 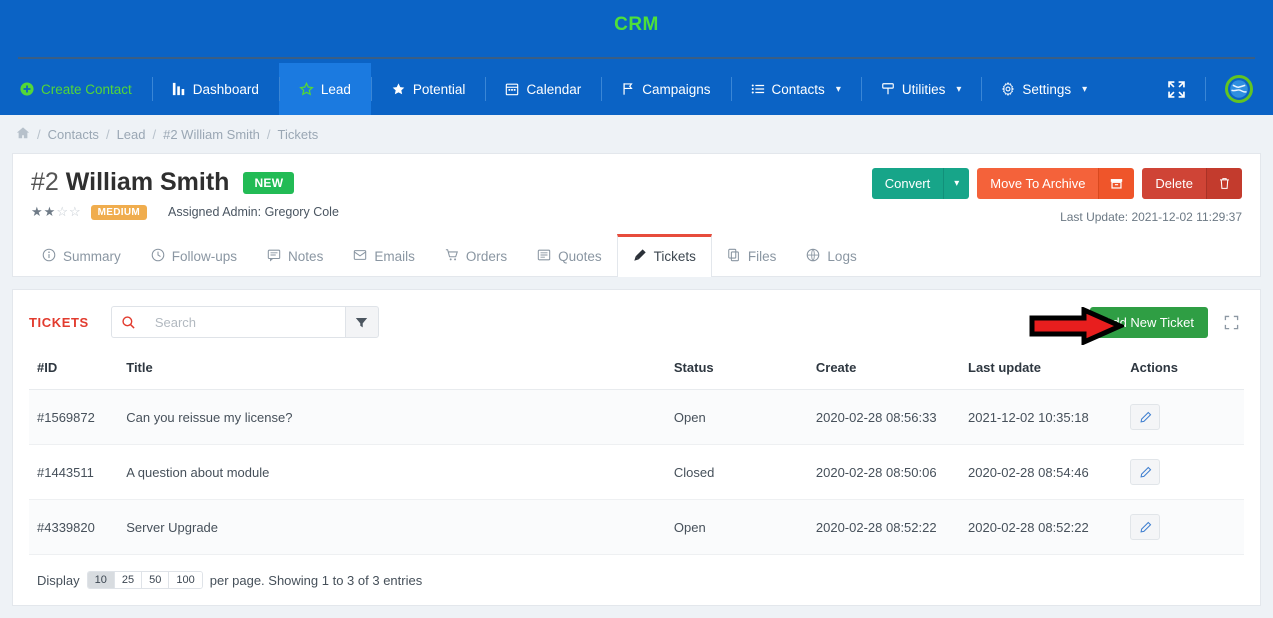 What do you see at coordinates (762, 256) in the screenshot?
I see `tab-label: Files` at bounding box center [762, 256].